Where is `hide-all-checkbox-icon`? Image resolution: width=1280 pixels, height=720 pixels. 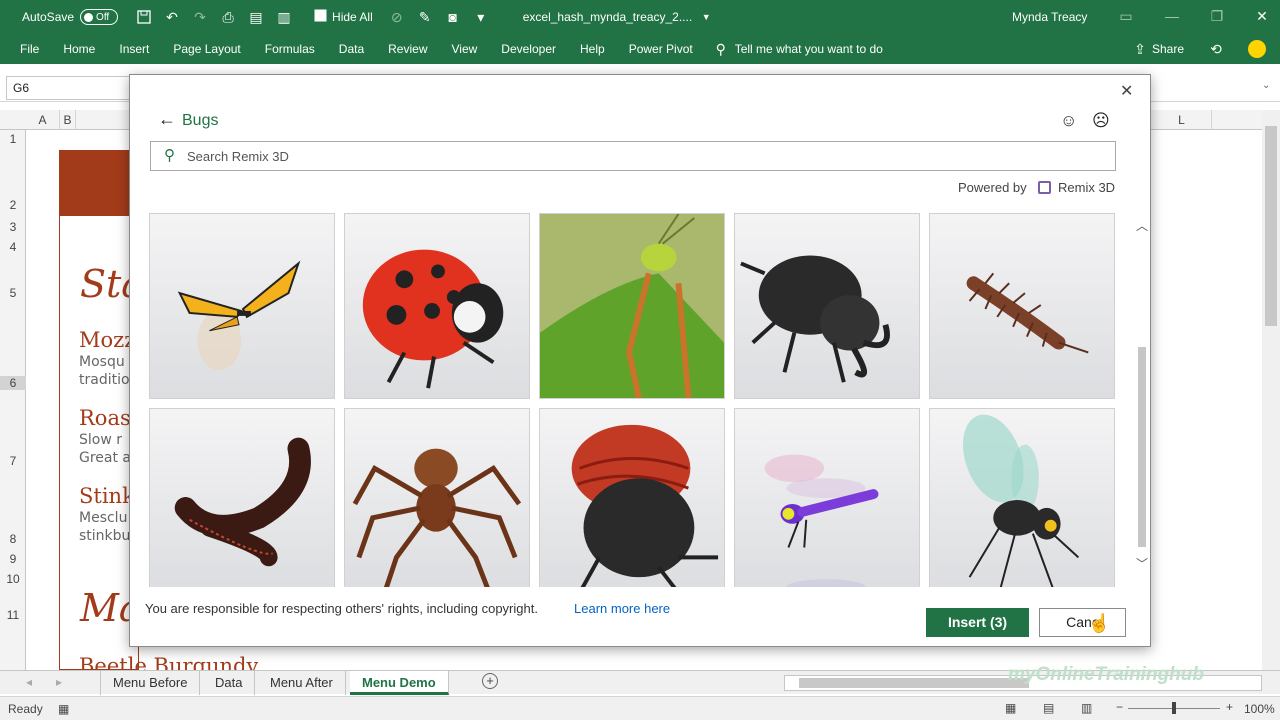 hide-all-checkbox-icon is located at coordinates (320, 17).